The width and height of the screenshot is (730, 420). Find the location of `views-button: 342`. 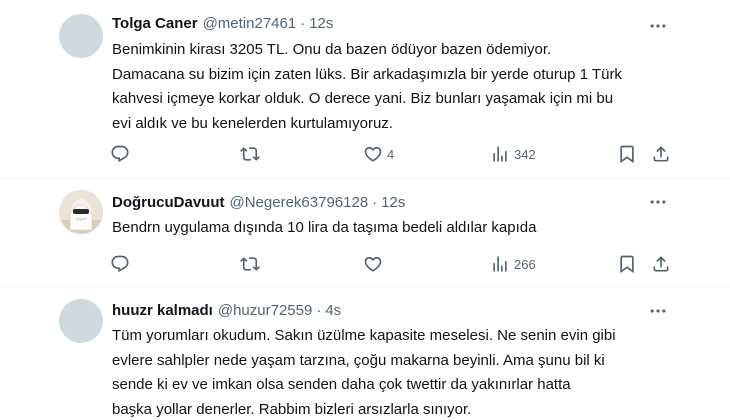

views-button: 342 is located at coordinates (513, 154).